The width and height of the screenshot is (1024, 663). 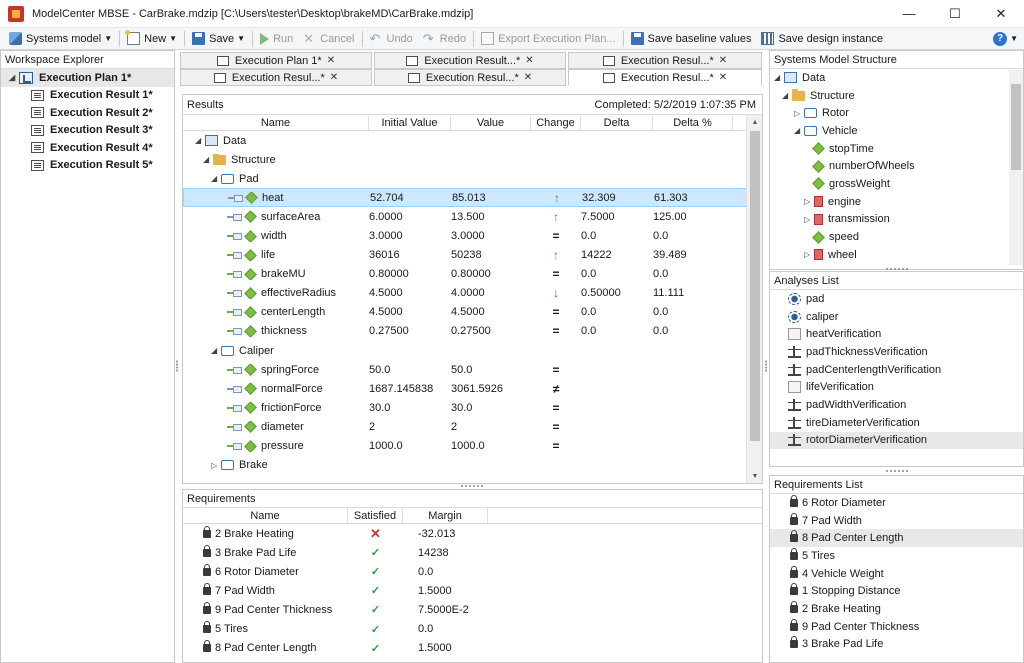 I want to click on tree-item-grossweight: grossWeight, so click(x=896, y=184).